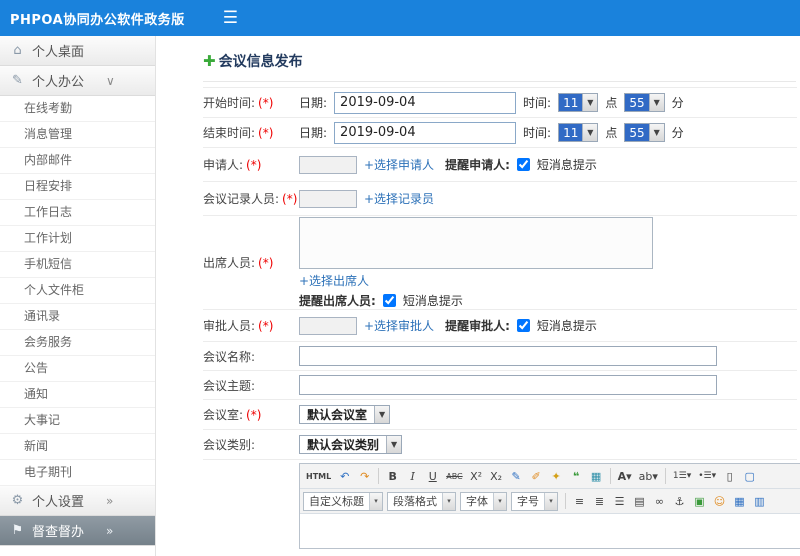 The image size is (800, 556). Describe the element at coordinates (425, 132) in the screenshot. I see `end-date-input` at that location.